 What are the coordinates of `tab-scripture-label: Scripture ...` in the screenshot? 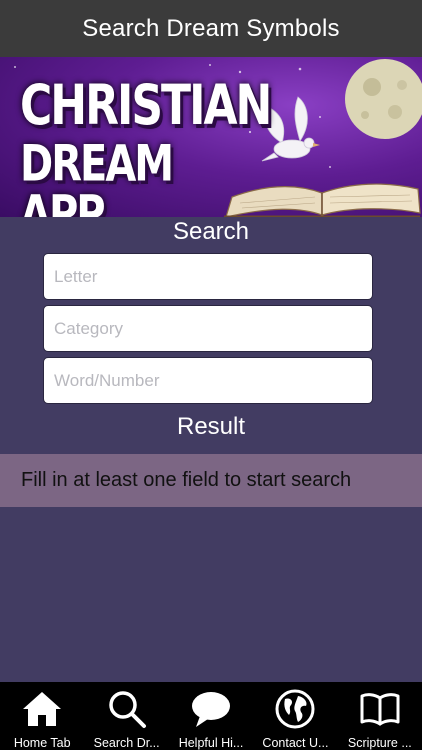 It's located at (379, 743).